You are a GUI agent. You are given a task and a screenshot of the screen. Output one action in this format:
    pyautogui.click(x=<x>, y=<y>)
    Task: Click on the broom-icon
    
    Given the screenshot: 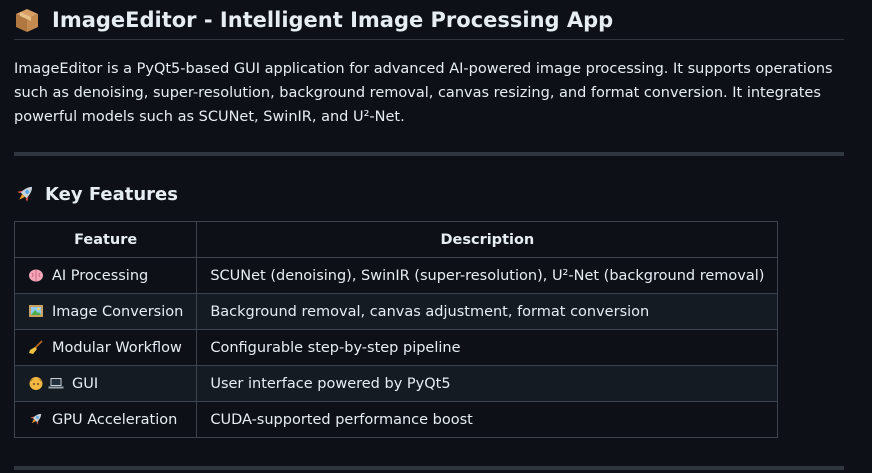 What is the action you would take?
    pyautogui.click(x=36, y=347)
    